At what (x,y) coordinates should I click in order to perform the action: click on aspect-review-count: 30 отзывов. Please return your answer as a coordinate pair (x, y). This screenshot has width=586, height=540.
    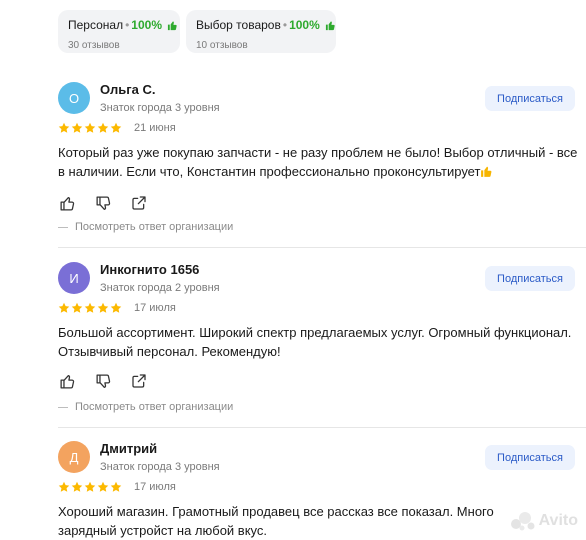
    Looking at the image, I should click on (94, 45).